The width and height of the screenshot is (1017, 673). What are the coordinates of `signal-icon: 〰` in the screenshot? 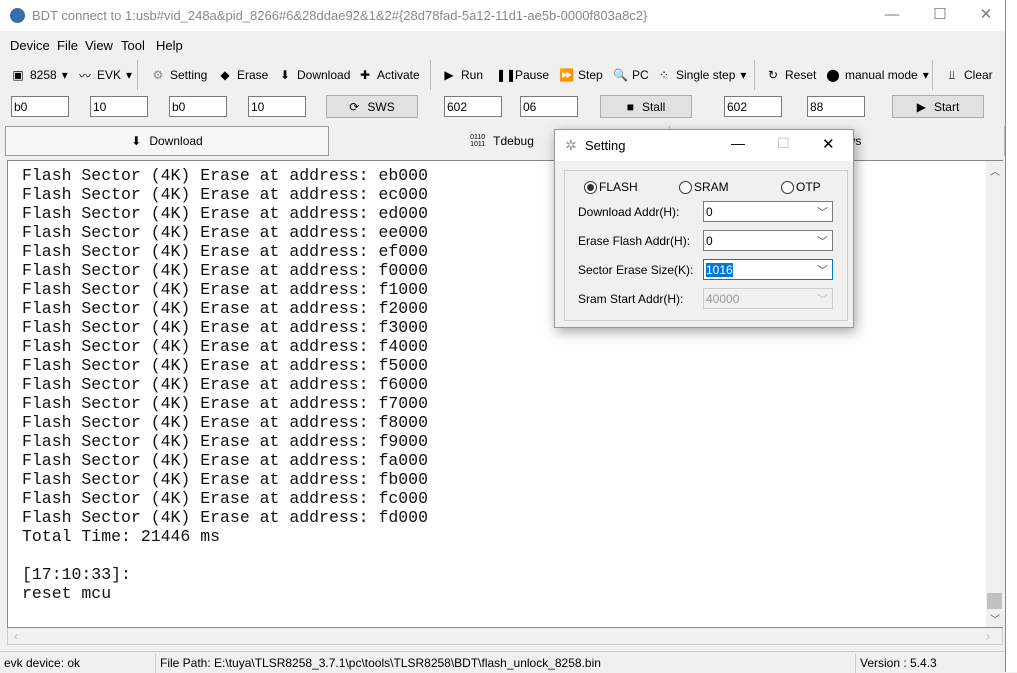 It's located at (84, 75).